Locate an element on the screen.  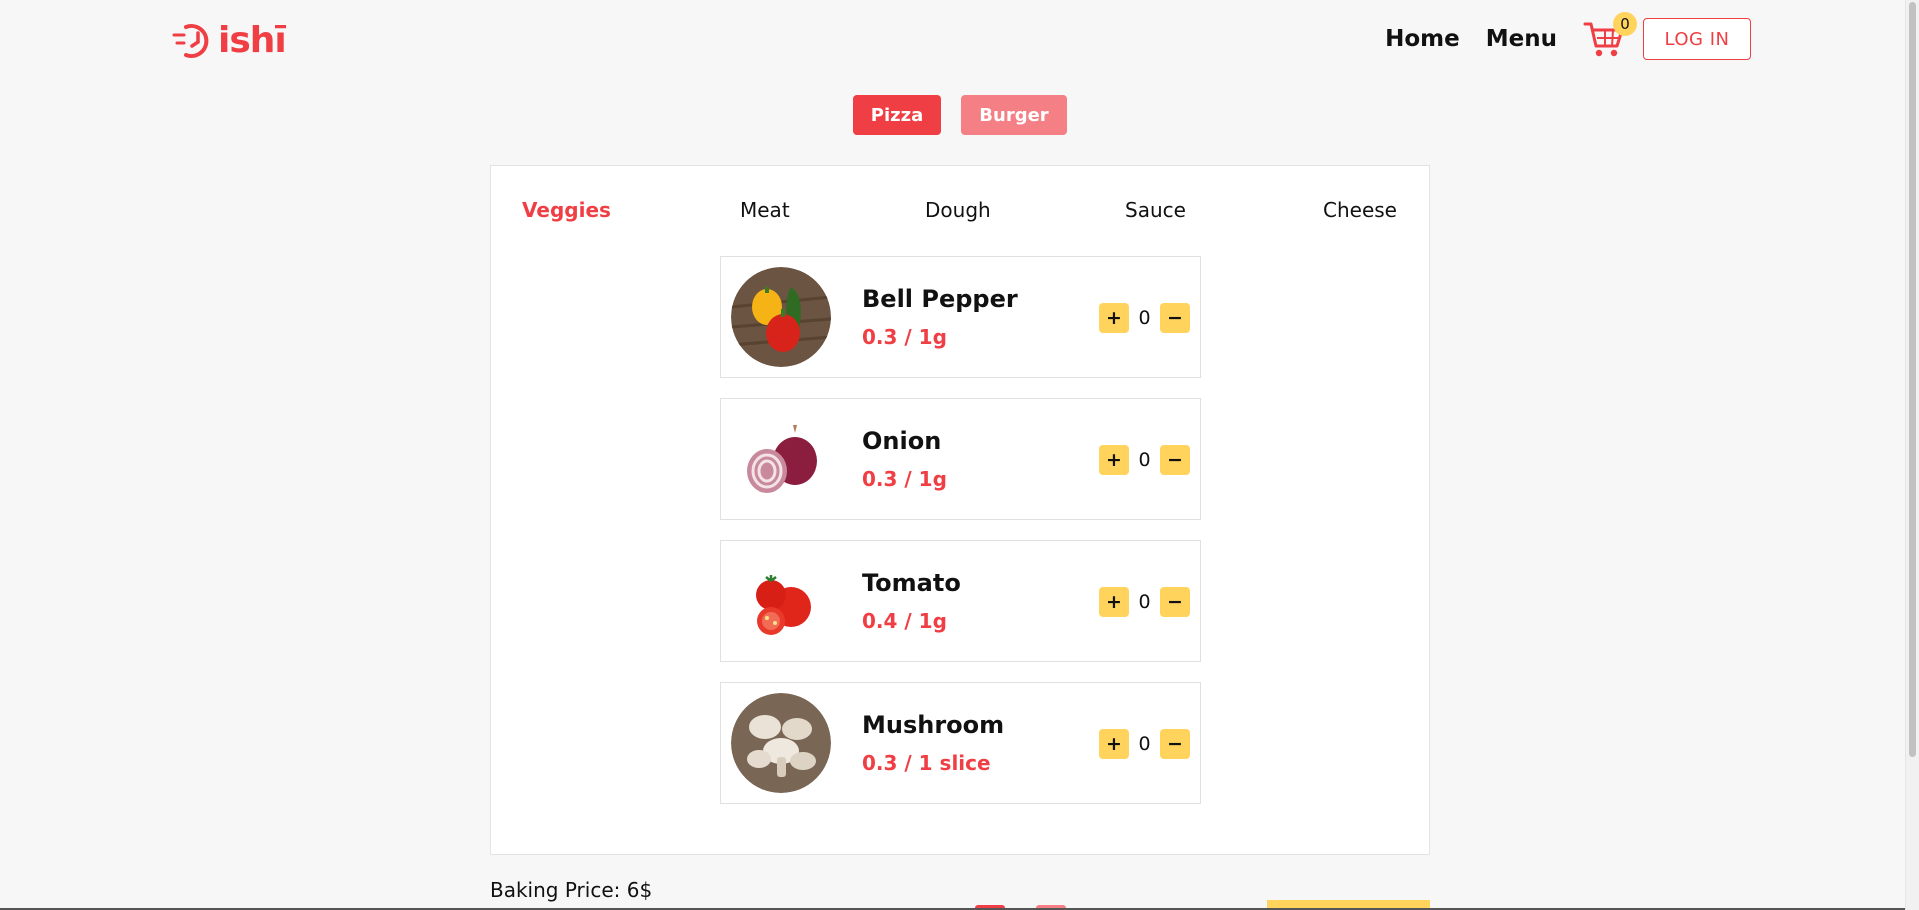
tab-dough: Dough is located at coordinates (958, 210).